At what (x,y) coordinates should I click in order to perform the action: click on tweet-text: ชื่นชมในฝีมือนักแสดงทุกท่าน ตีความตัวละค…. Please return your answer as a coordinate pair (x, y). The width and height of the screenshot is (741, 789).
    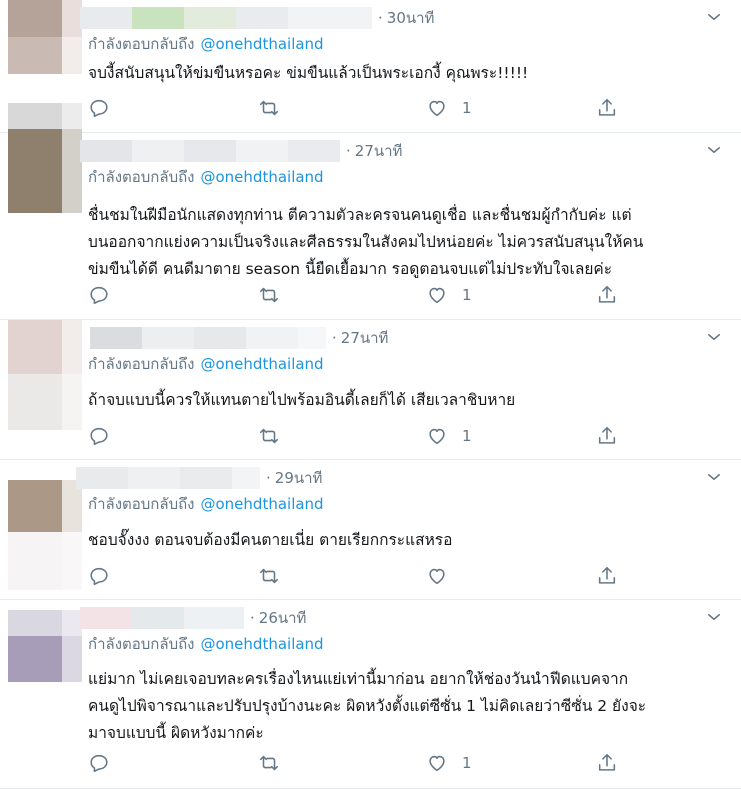
    Looking at the image, I should click on (366, 242).